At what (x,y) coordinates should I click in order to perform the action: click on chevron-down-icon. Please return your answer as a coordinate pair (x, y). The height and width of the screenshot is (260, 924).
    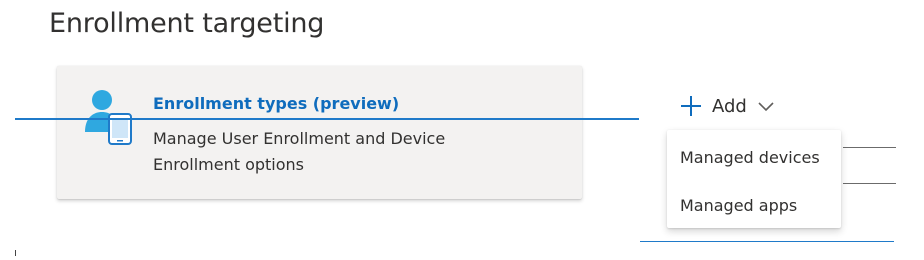
    Looking at the image, I should click on (766, 107).